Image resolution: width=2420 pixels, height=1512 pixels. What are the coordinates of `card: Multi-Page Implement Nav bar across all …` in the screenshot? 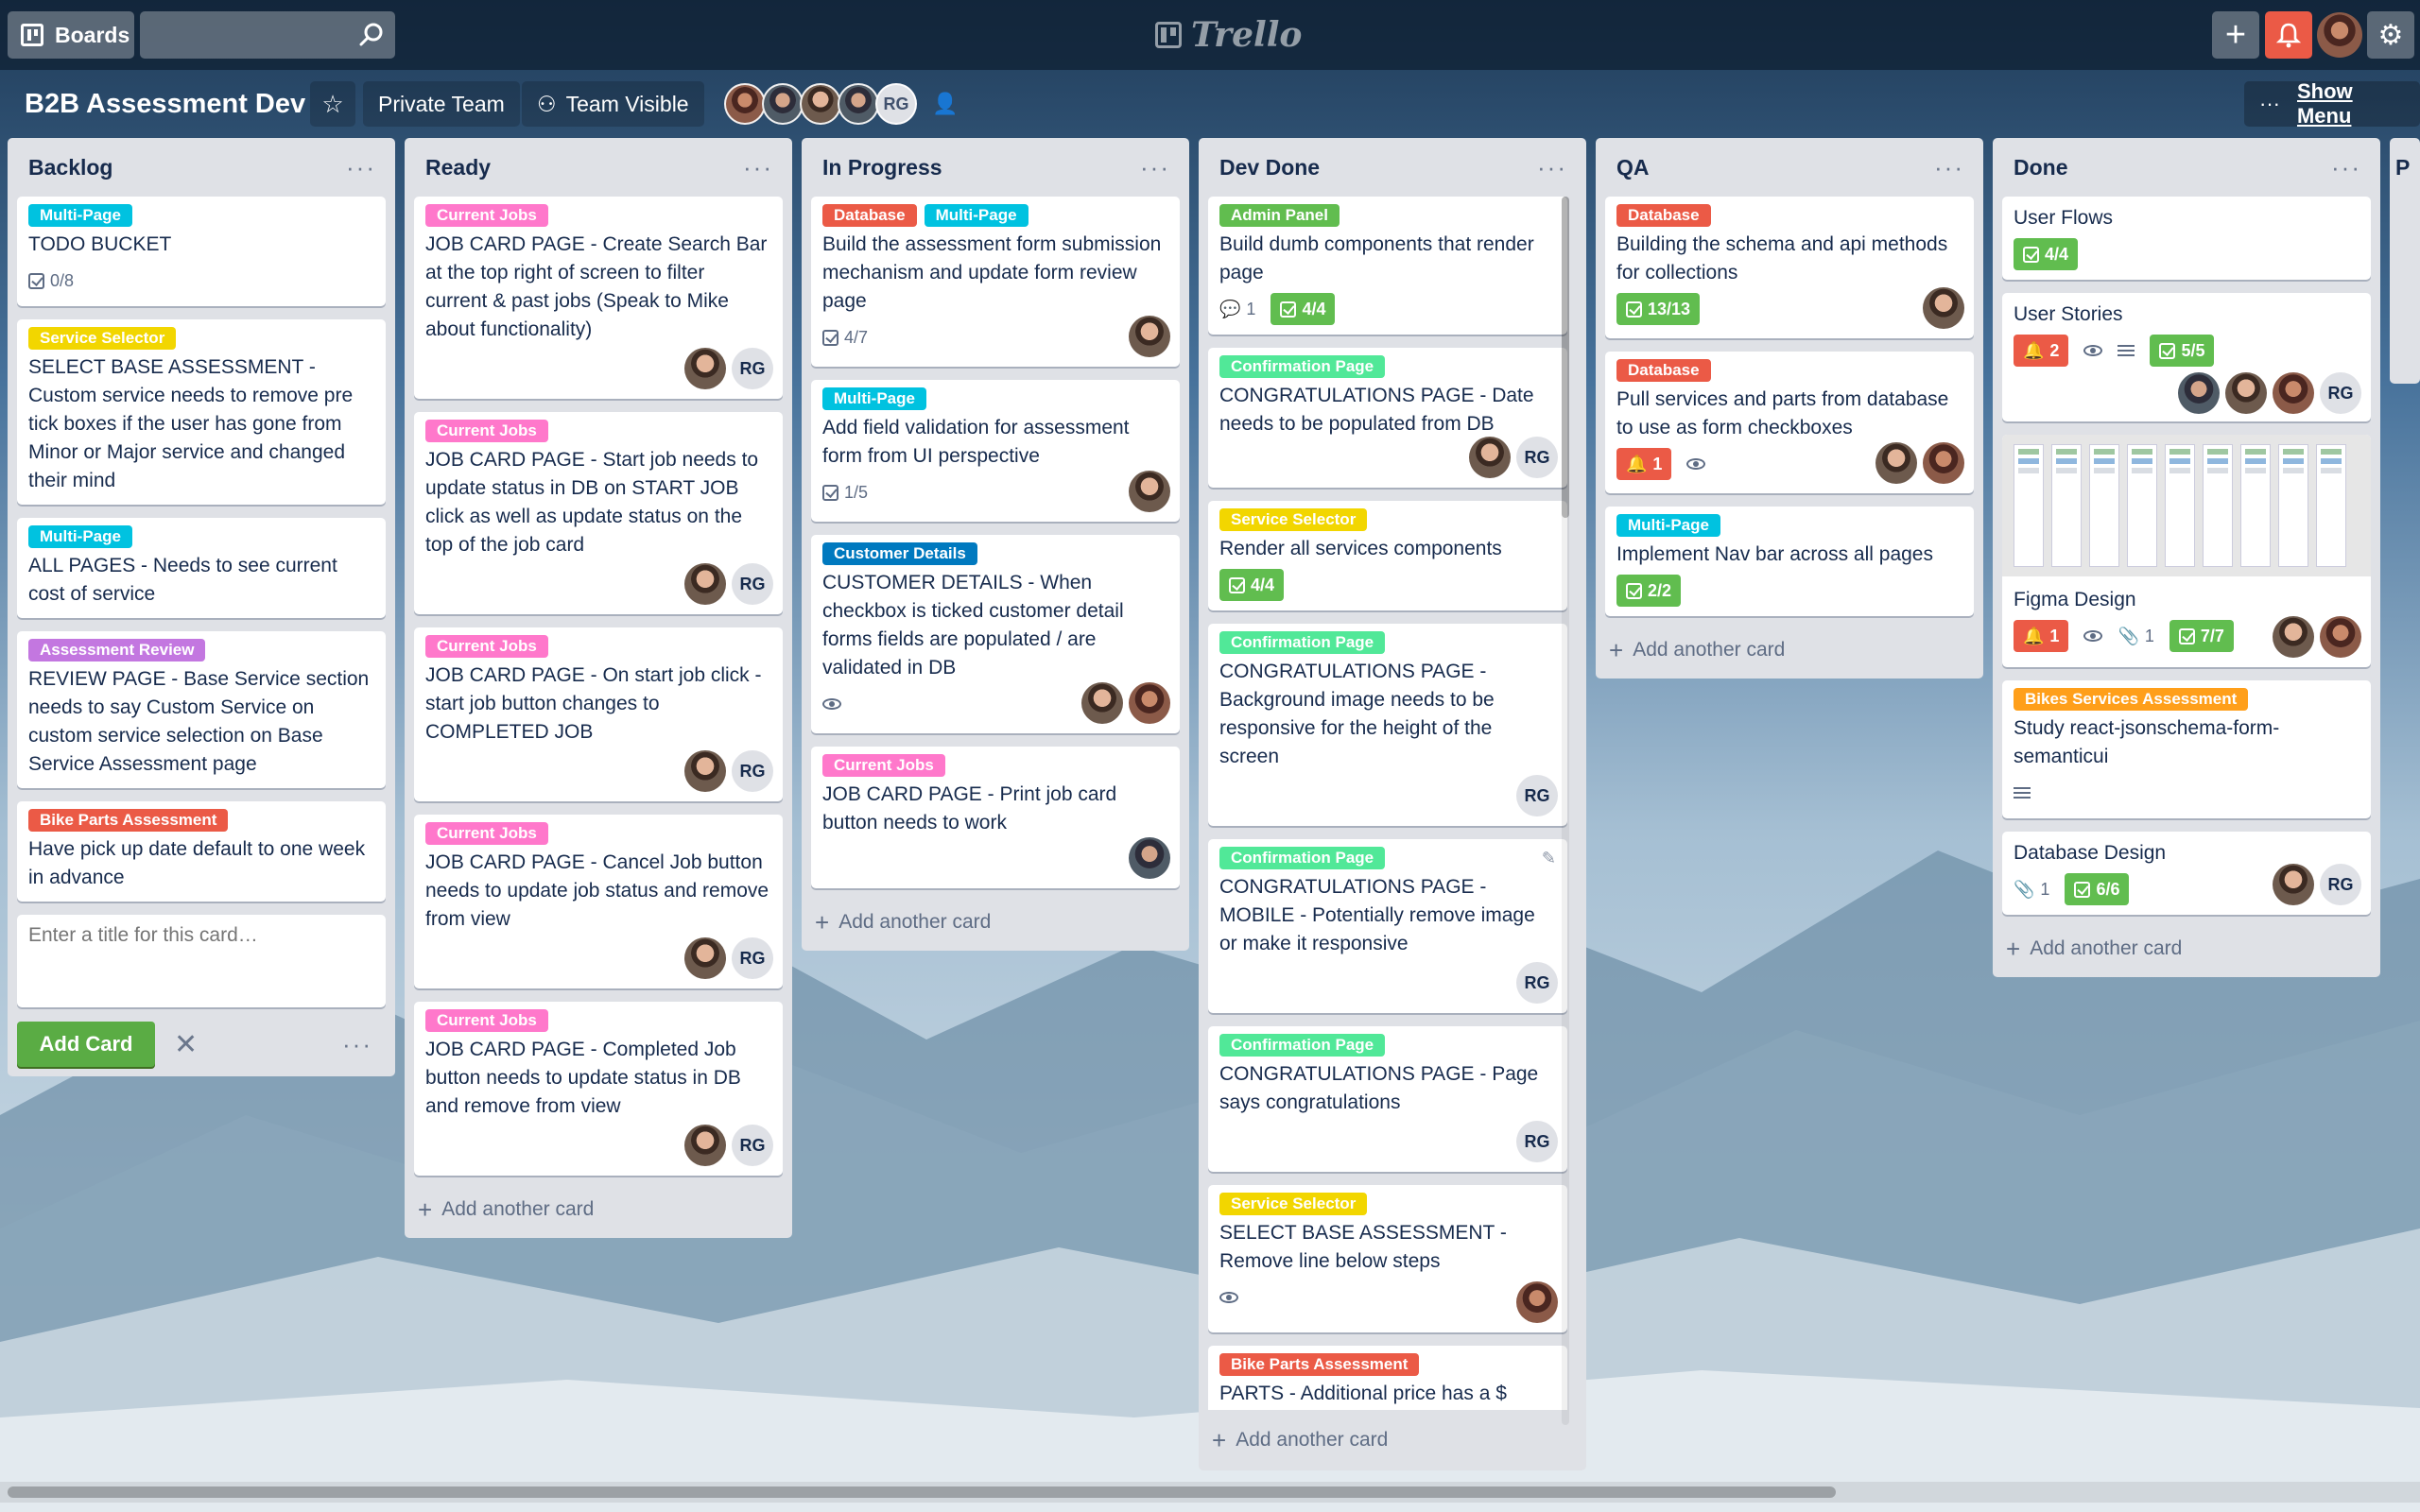 It's located at (1789, 561).